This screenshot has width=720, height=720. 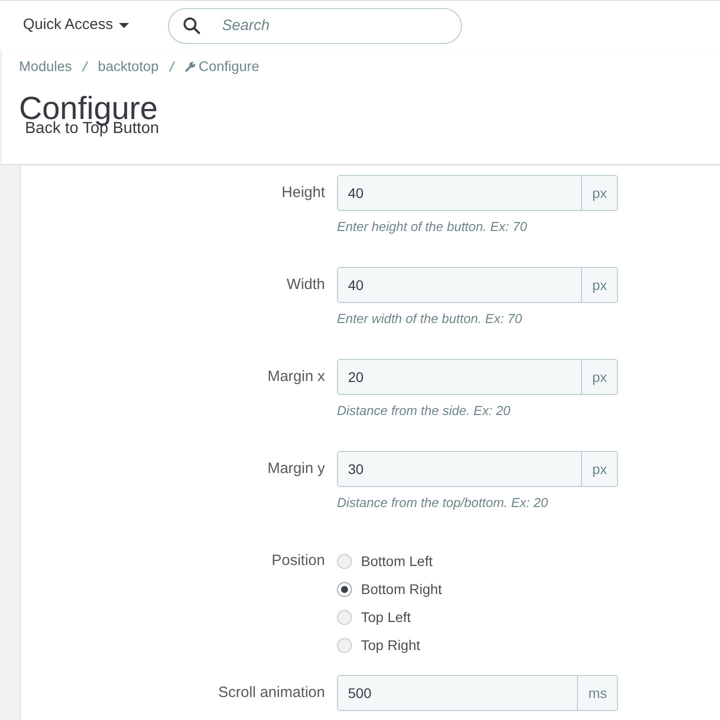 I want to click on caret-icon, so click(x=124, y=25).